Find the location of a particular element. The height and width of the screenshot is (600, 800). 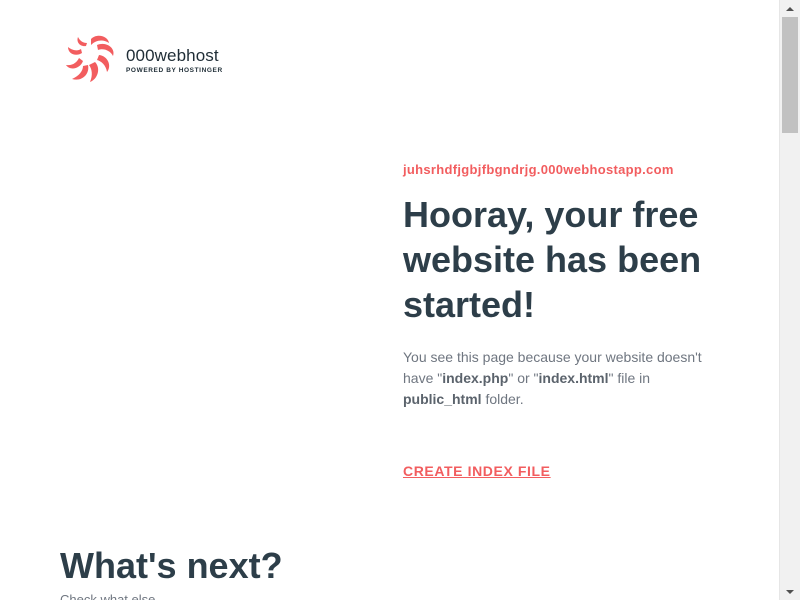

brand-logo: 000webhost POWERED BY HOSTINGER is located at coordinates (143, 60).